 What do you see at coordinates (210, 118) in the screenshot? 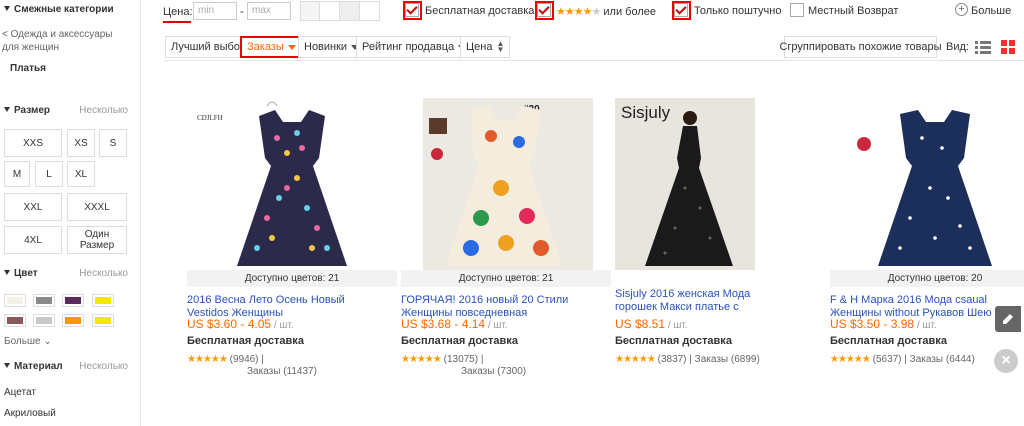
I see `product-brand: CDJLFH` at bounding box center [210, 118].